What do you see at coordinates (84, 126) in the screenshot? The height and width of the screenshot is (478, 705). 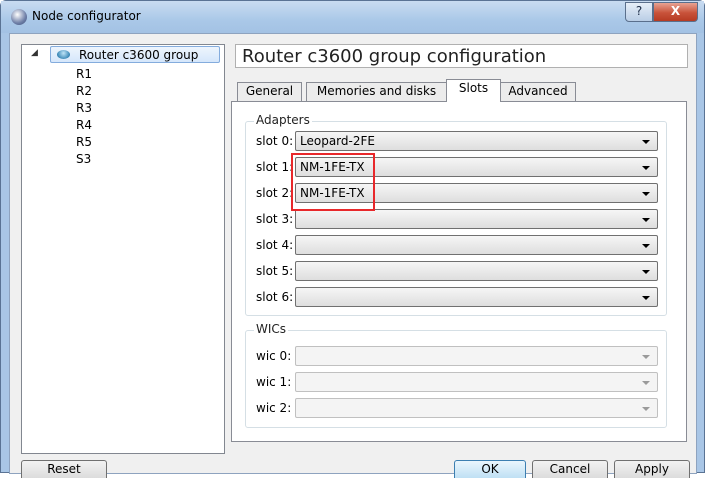 I see `tree-item-r4: R4` at bounding box center [84, 126].